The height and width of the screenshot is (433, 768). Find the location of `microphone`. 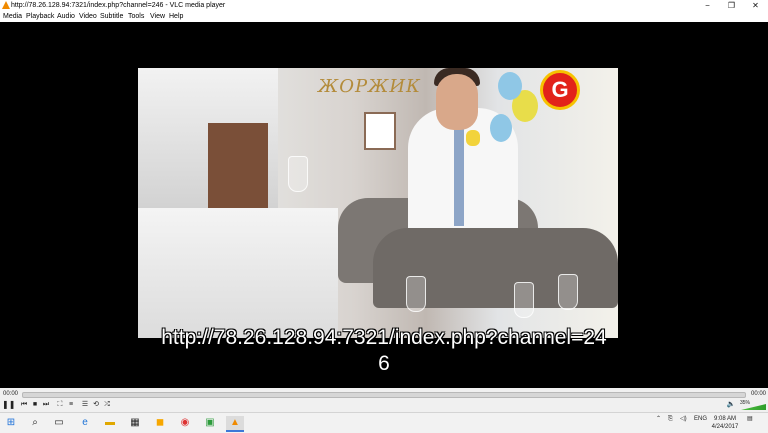

microphone is located at coordinates (473, 138).